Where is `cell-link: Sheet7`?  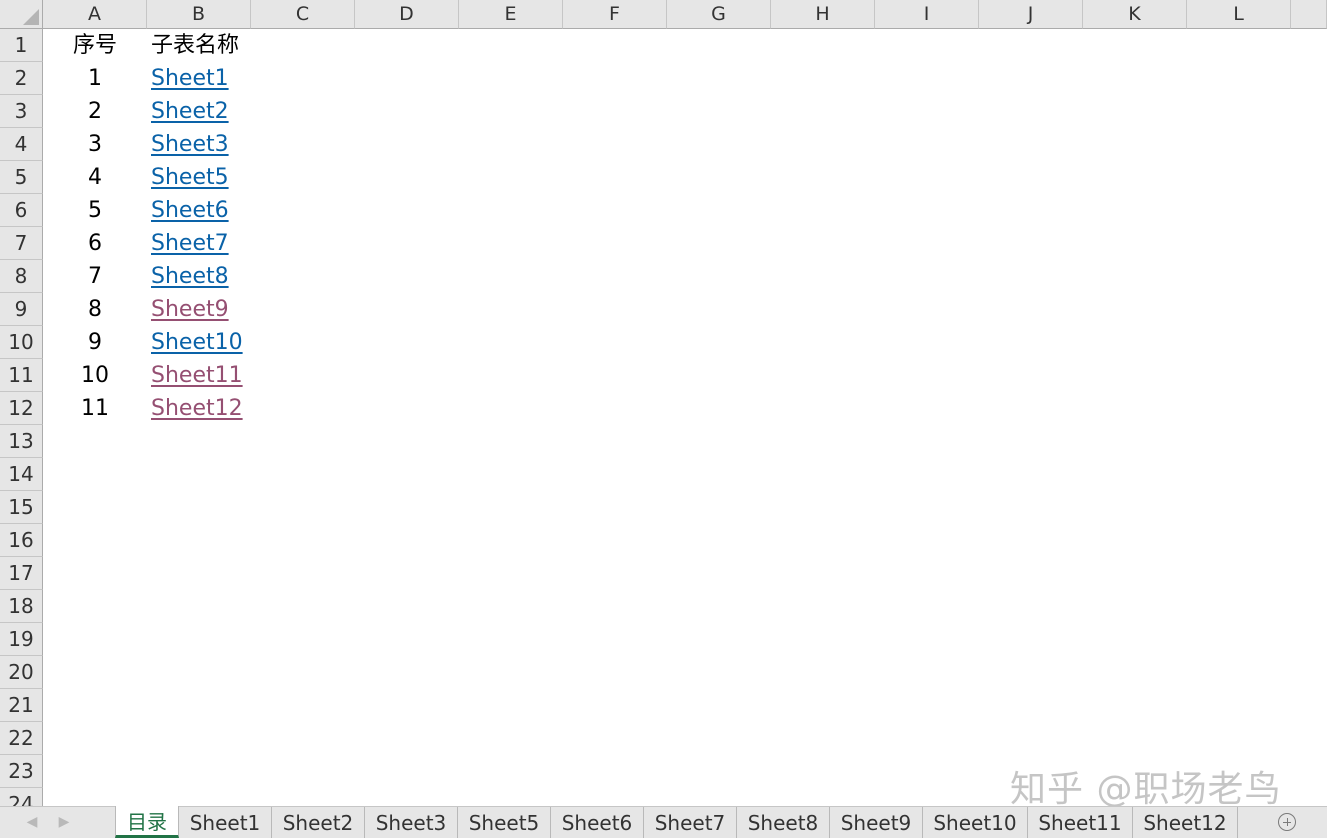 cell-link: Sheet7 is located at coordinates (201, 243).